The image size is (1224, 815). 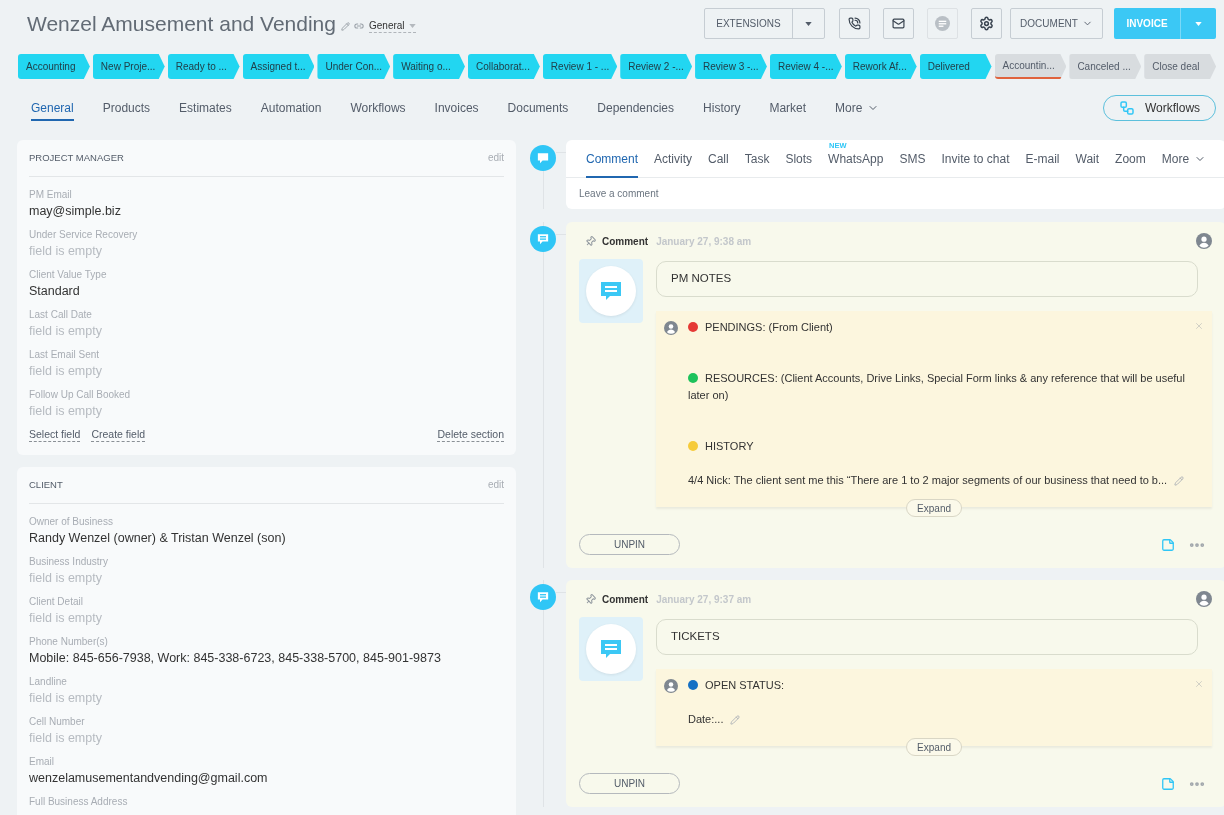 What do you see at coordinates (126, 108) in the screenshot?
I see `nav-tab: Products` at bounding box center [126, 108].